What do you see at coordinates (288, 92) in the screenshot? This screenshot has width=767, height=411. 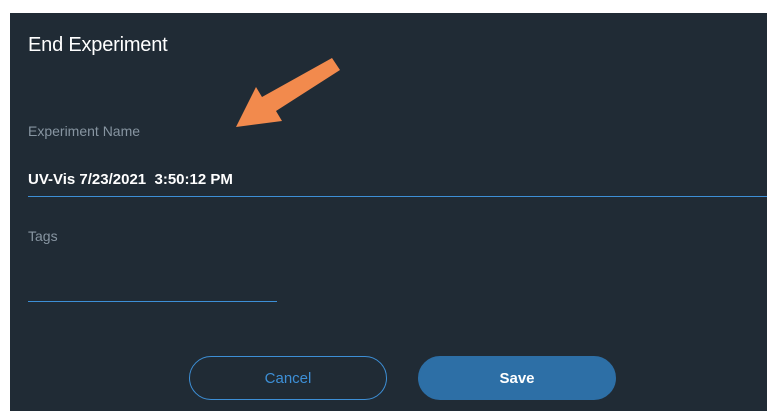 I see `annotation-arrow-icon` at bounding box center [288, 92].